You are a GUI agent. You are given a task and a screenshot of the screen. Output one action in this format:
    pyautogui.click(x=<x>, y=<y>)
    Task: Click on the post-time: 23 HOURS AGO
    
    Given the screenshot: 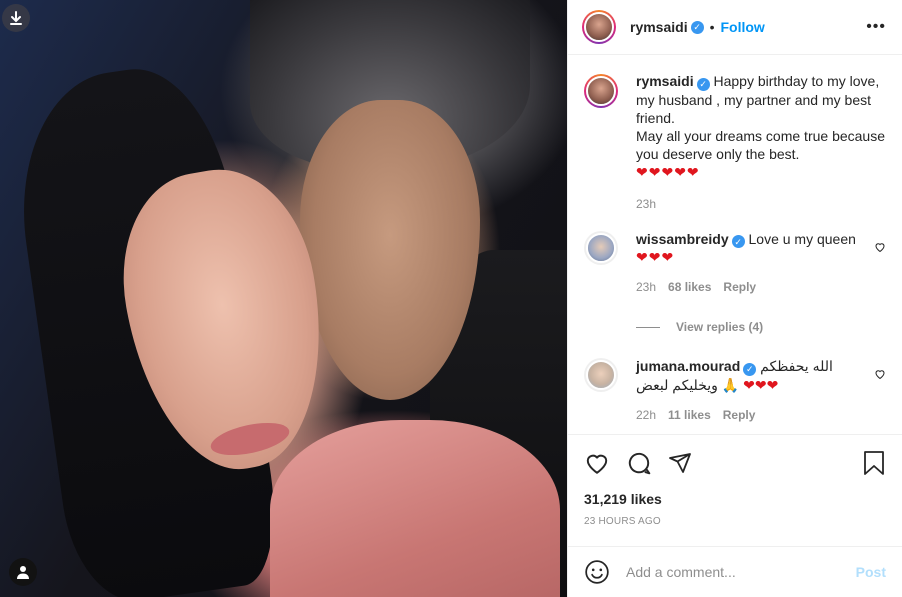 What is the action you would take?
    pyautogui.click(x=735, y=521)
    